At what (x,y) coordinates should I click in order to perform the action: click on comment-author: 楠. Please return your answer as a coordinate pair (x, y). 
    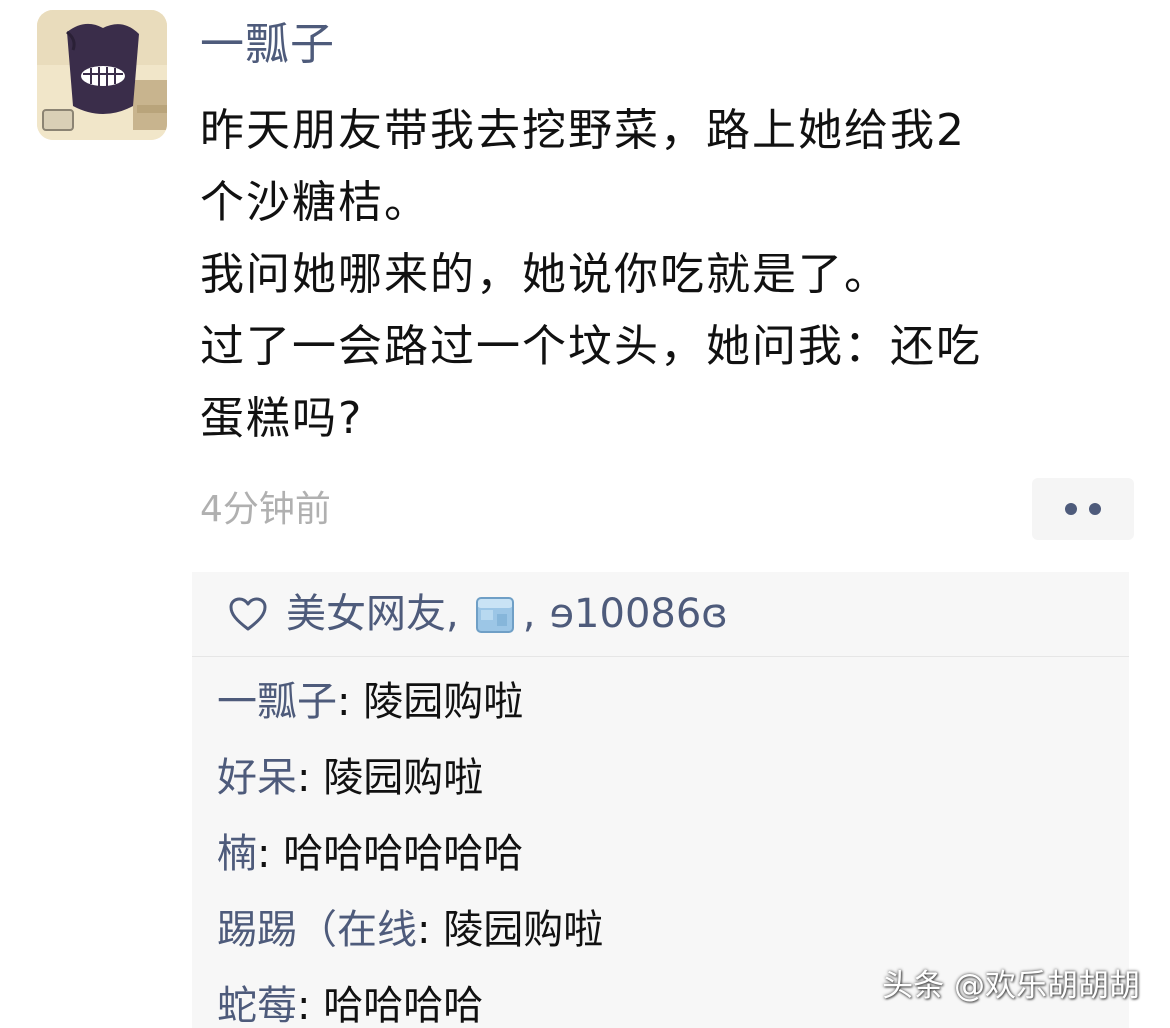
    Looking at the image, I should click on (237, 854).